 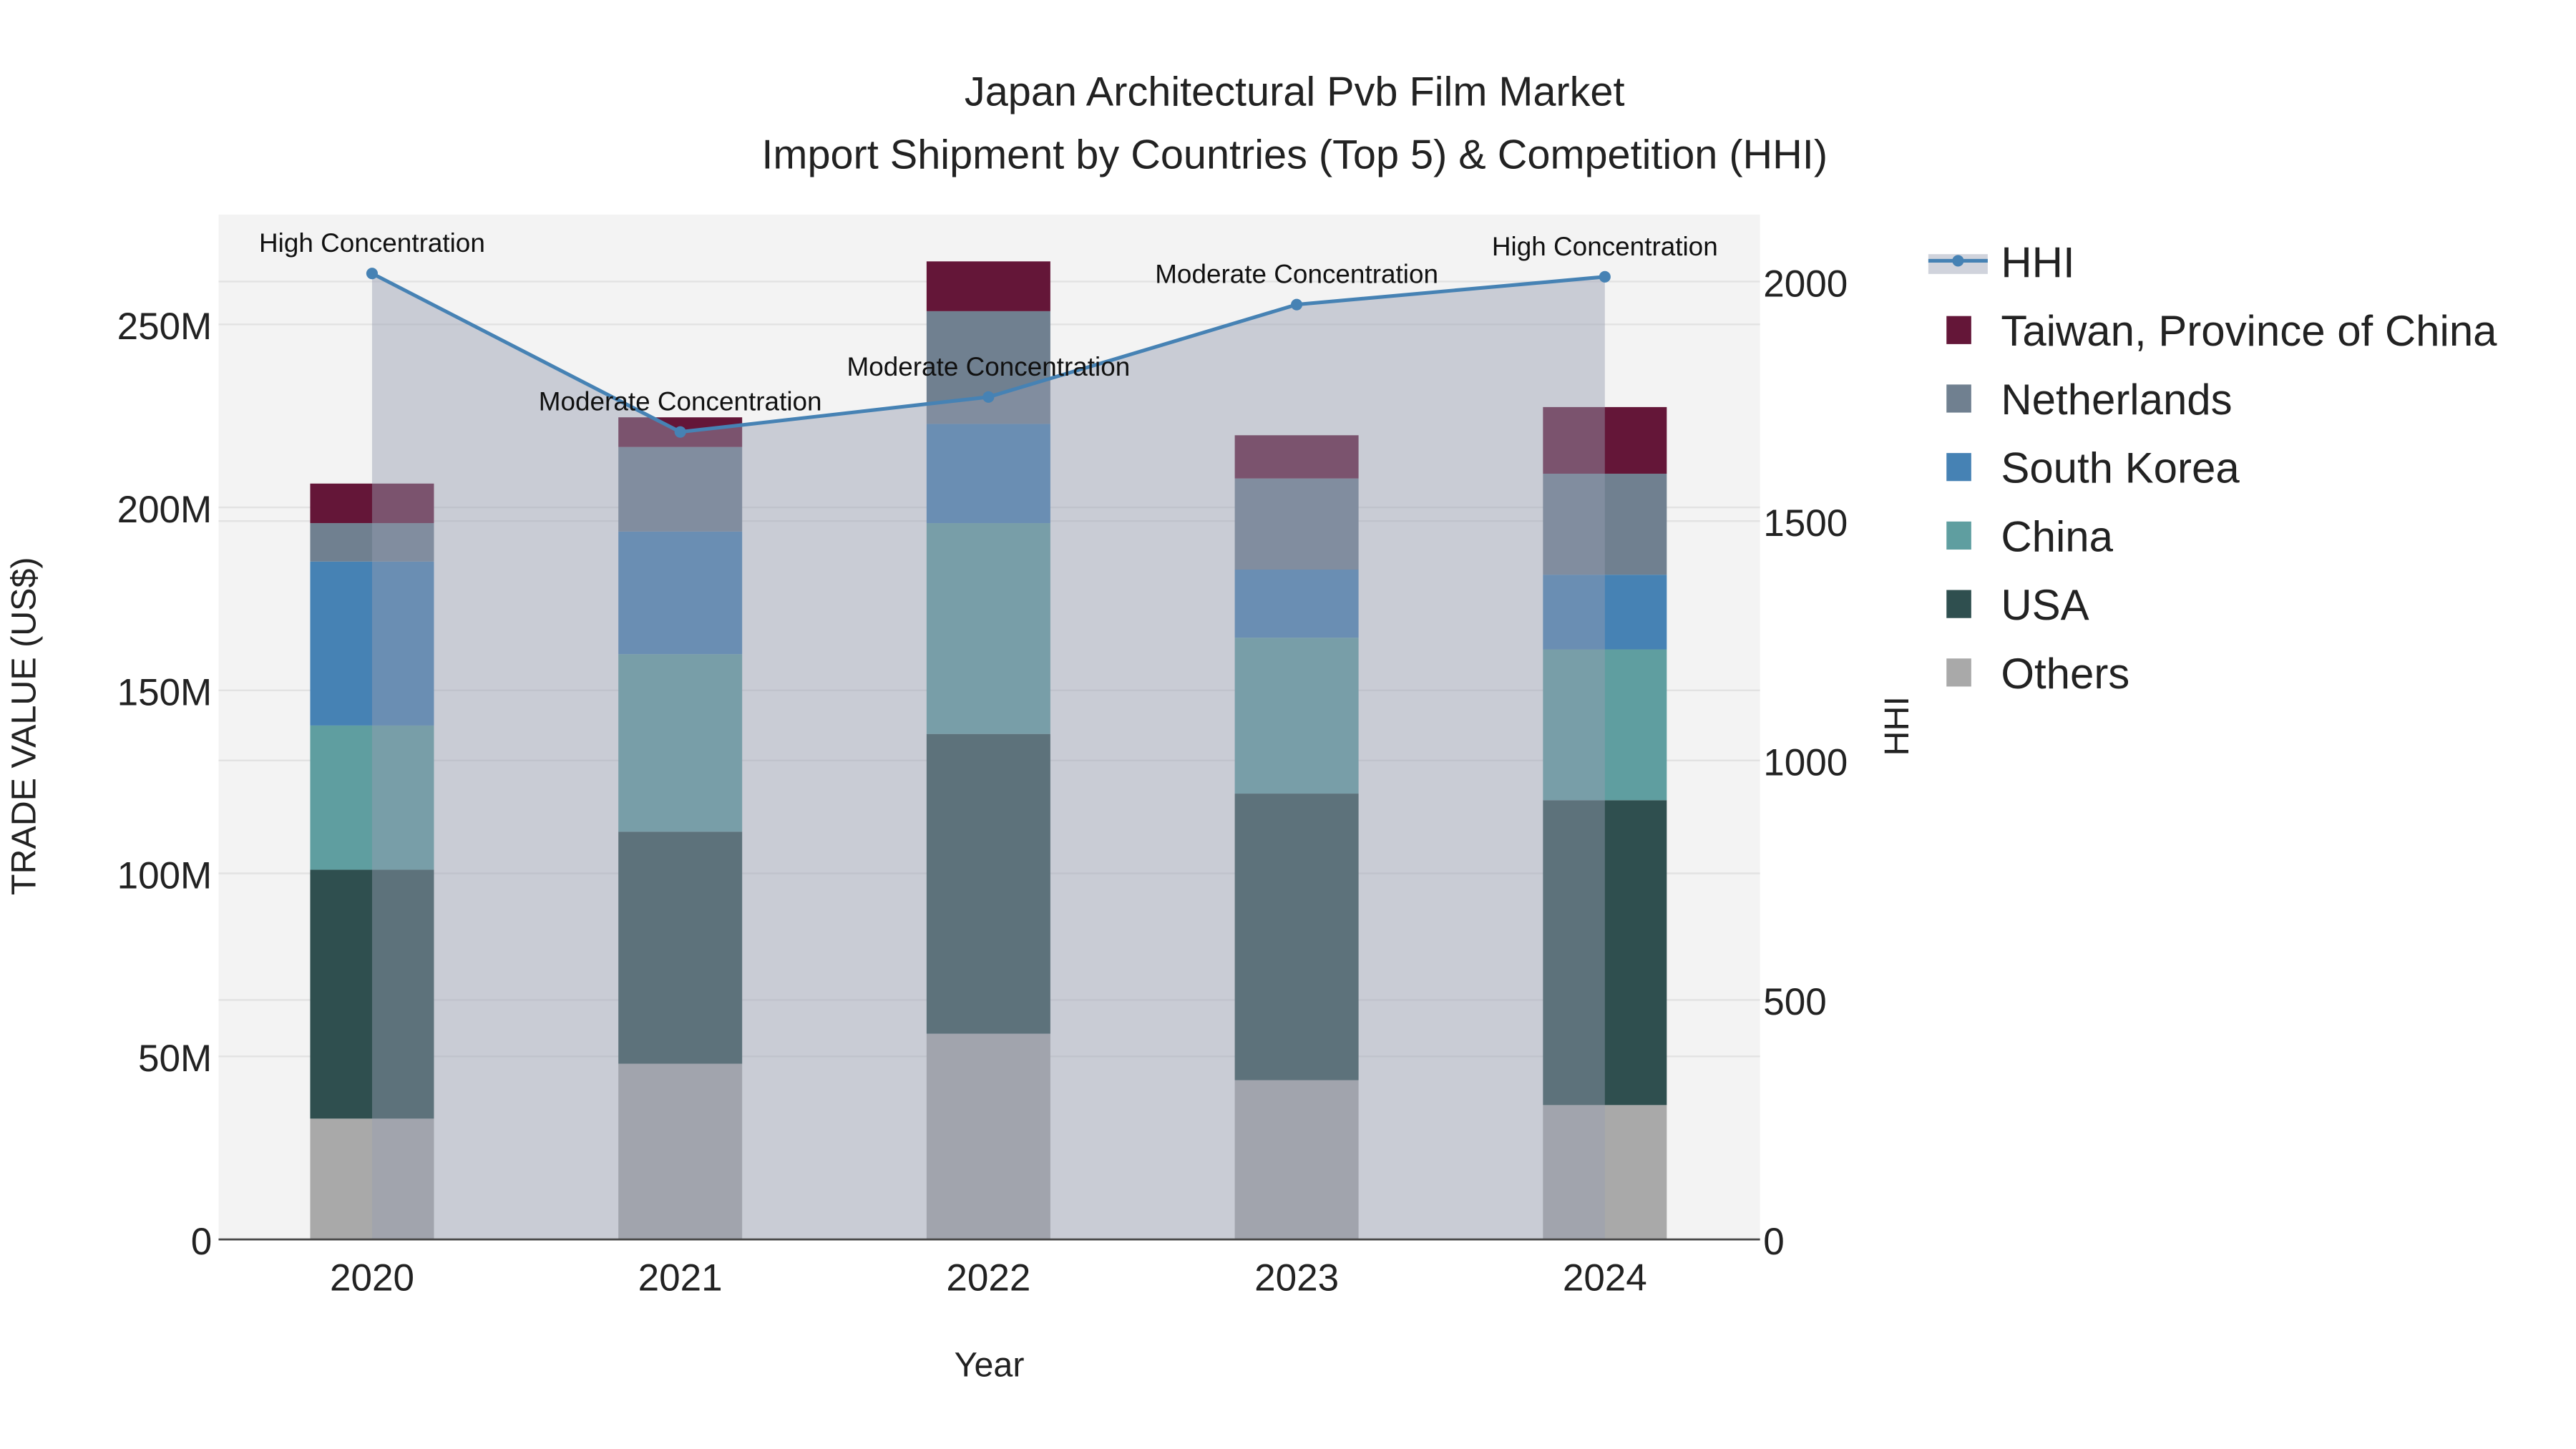 What do you see at coordinates (988, 286) in the screenshot?
I see `bar-taiwan-province-of-china-2022` at bounding box center [988, 286].